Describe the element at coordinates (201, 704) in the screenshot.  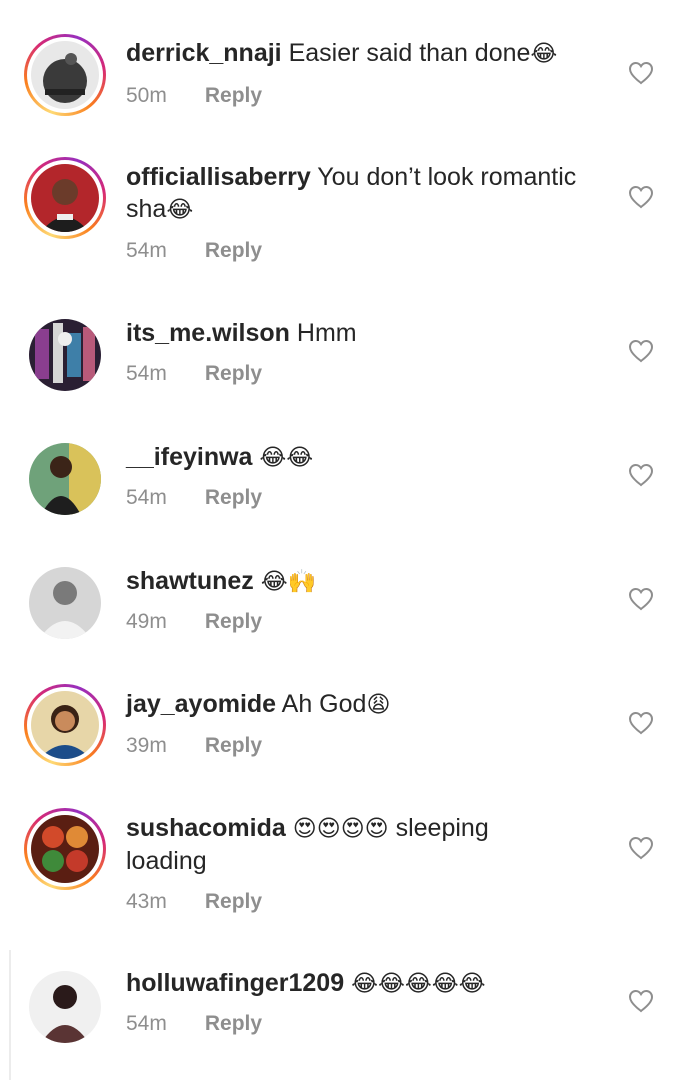
I see `comment-username: jay_ayomide` at that location.